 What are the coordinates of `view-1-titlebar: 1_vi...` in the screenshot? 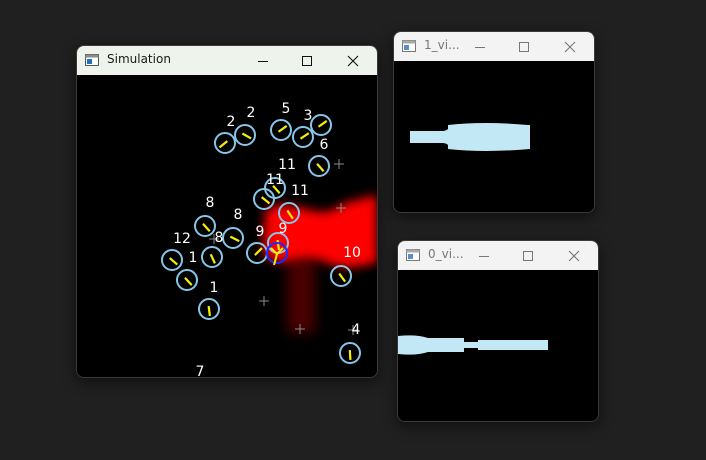 It's located at (494, 46).